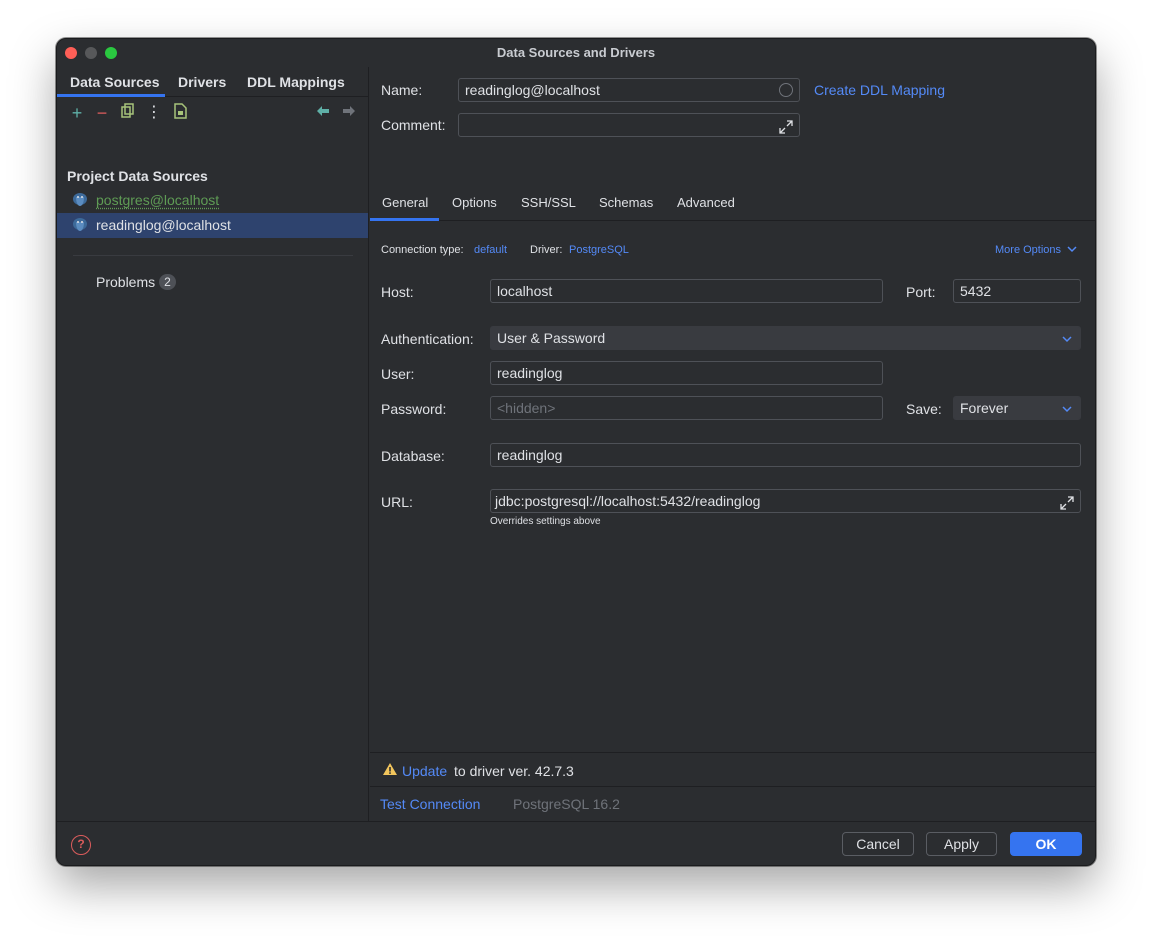  I want to click on maximize-window-button, so click(111, 53).